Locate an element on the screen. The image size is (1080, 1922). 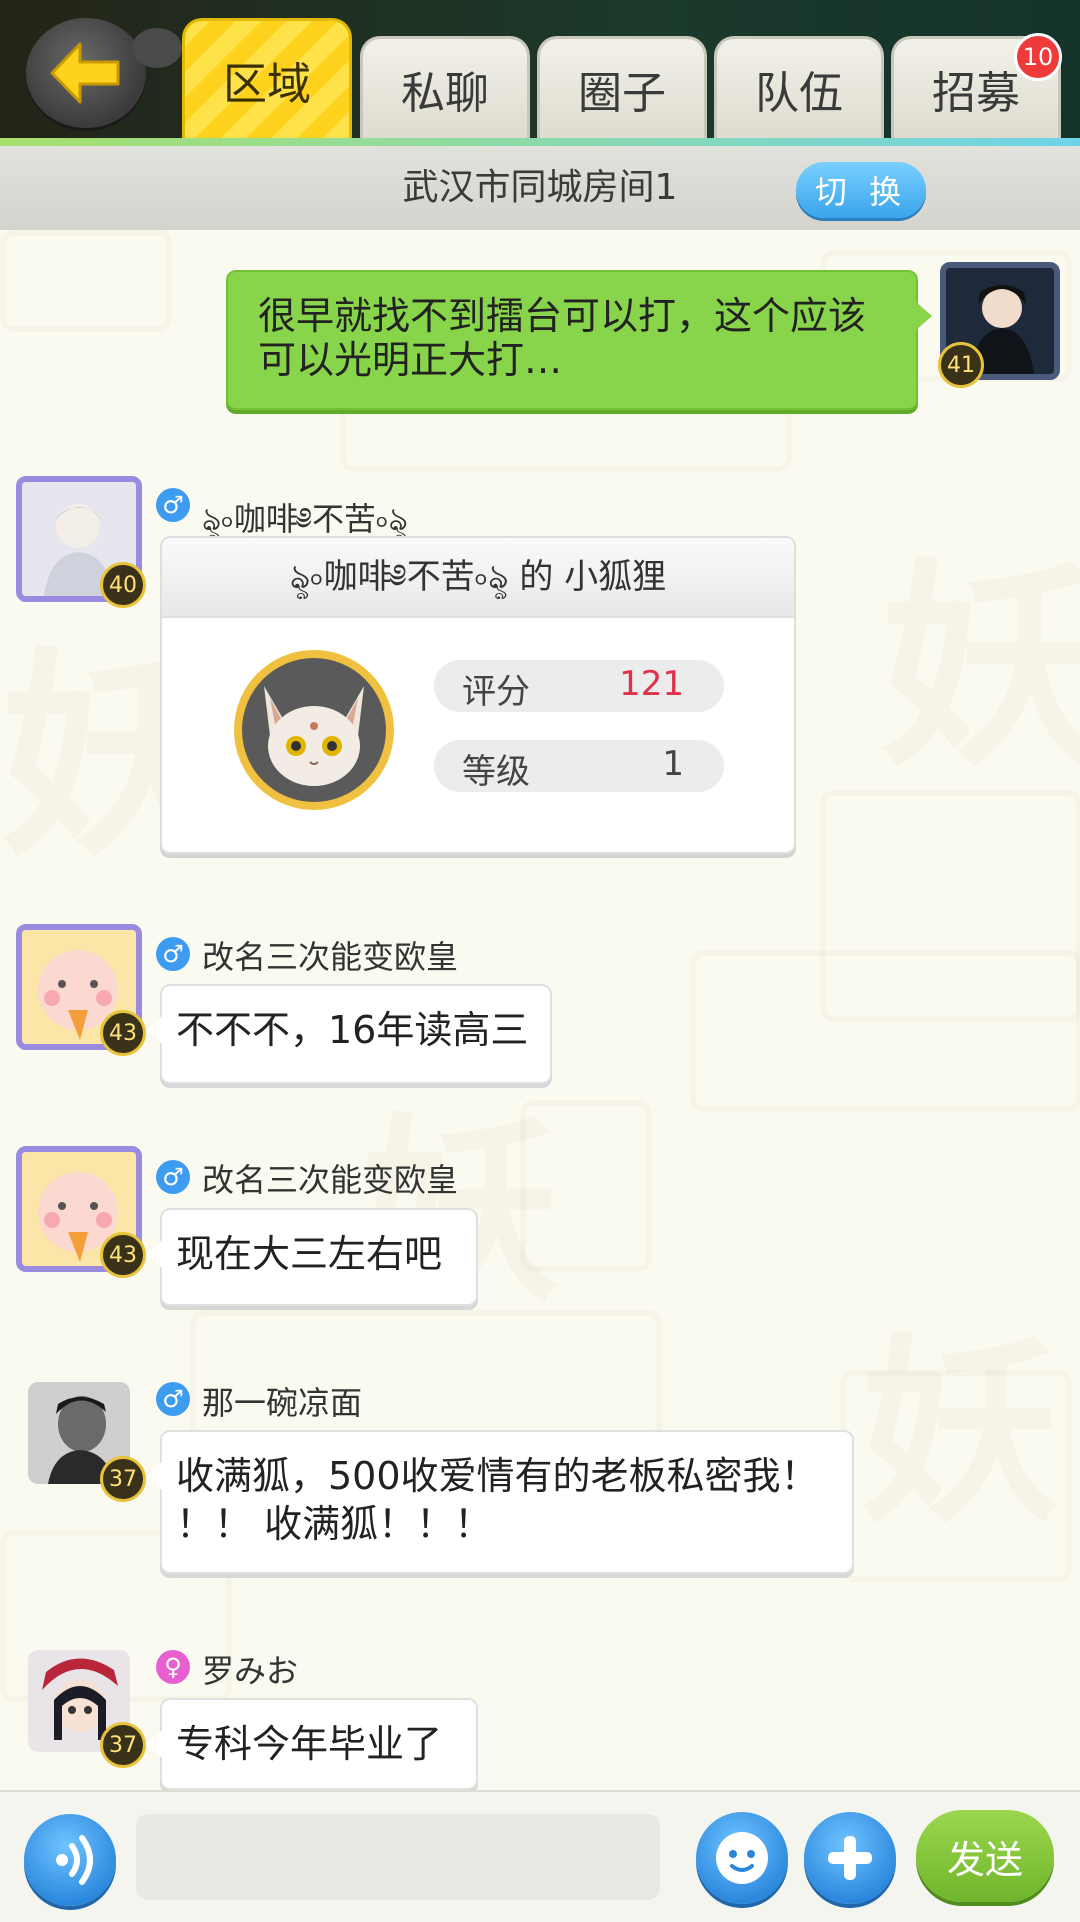
voice-icon is located at coordinates (74, 1860).